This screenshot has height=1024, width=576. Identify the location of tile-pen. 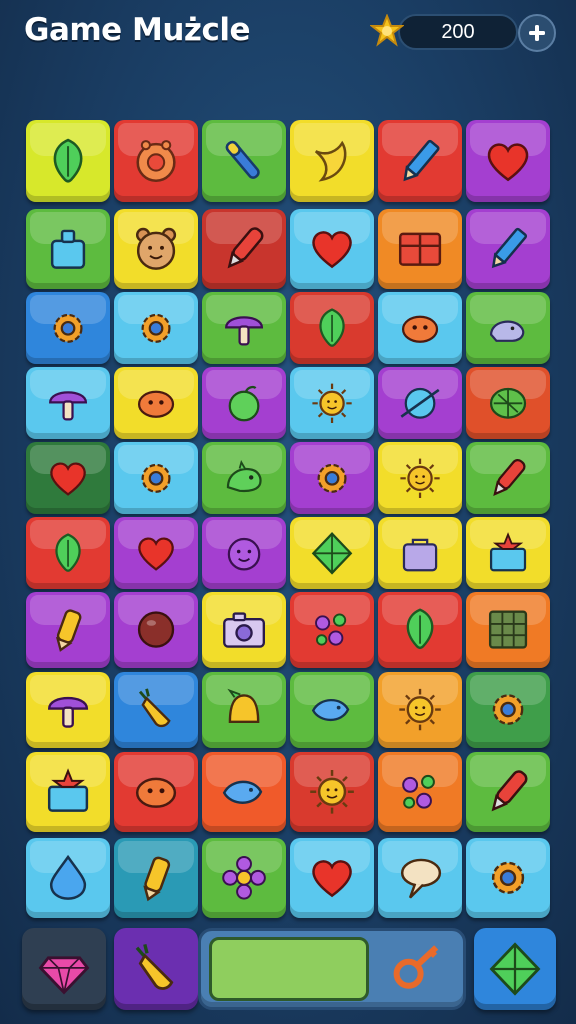
(244, 161).